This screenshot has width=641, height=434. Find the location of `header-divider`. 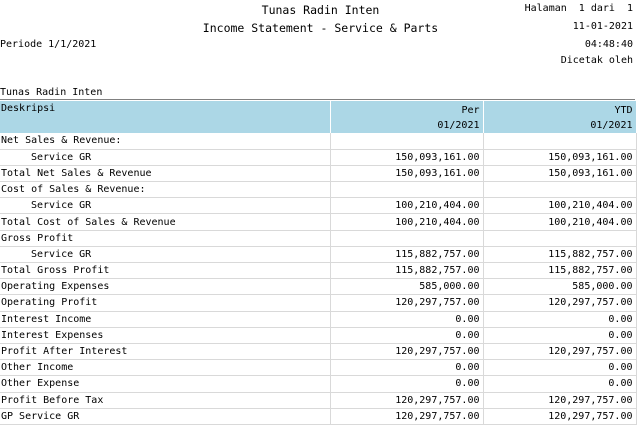

header-divider is located at coordinates (317, 99).